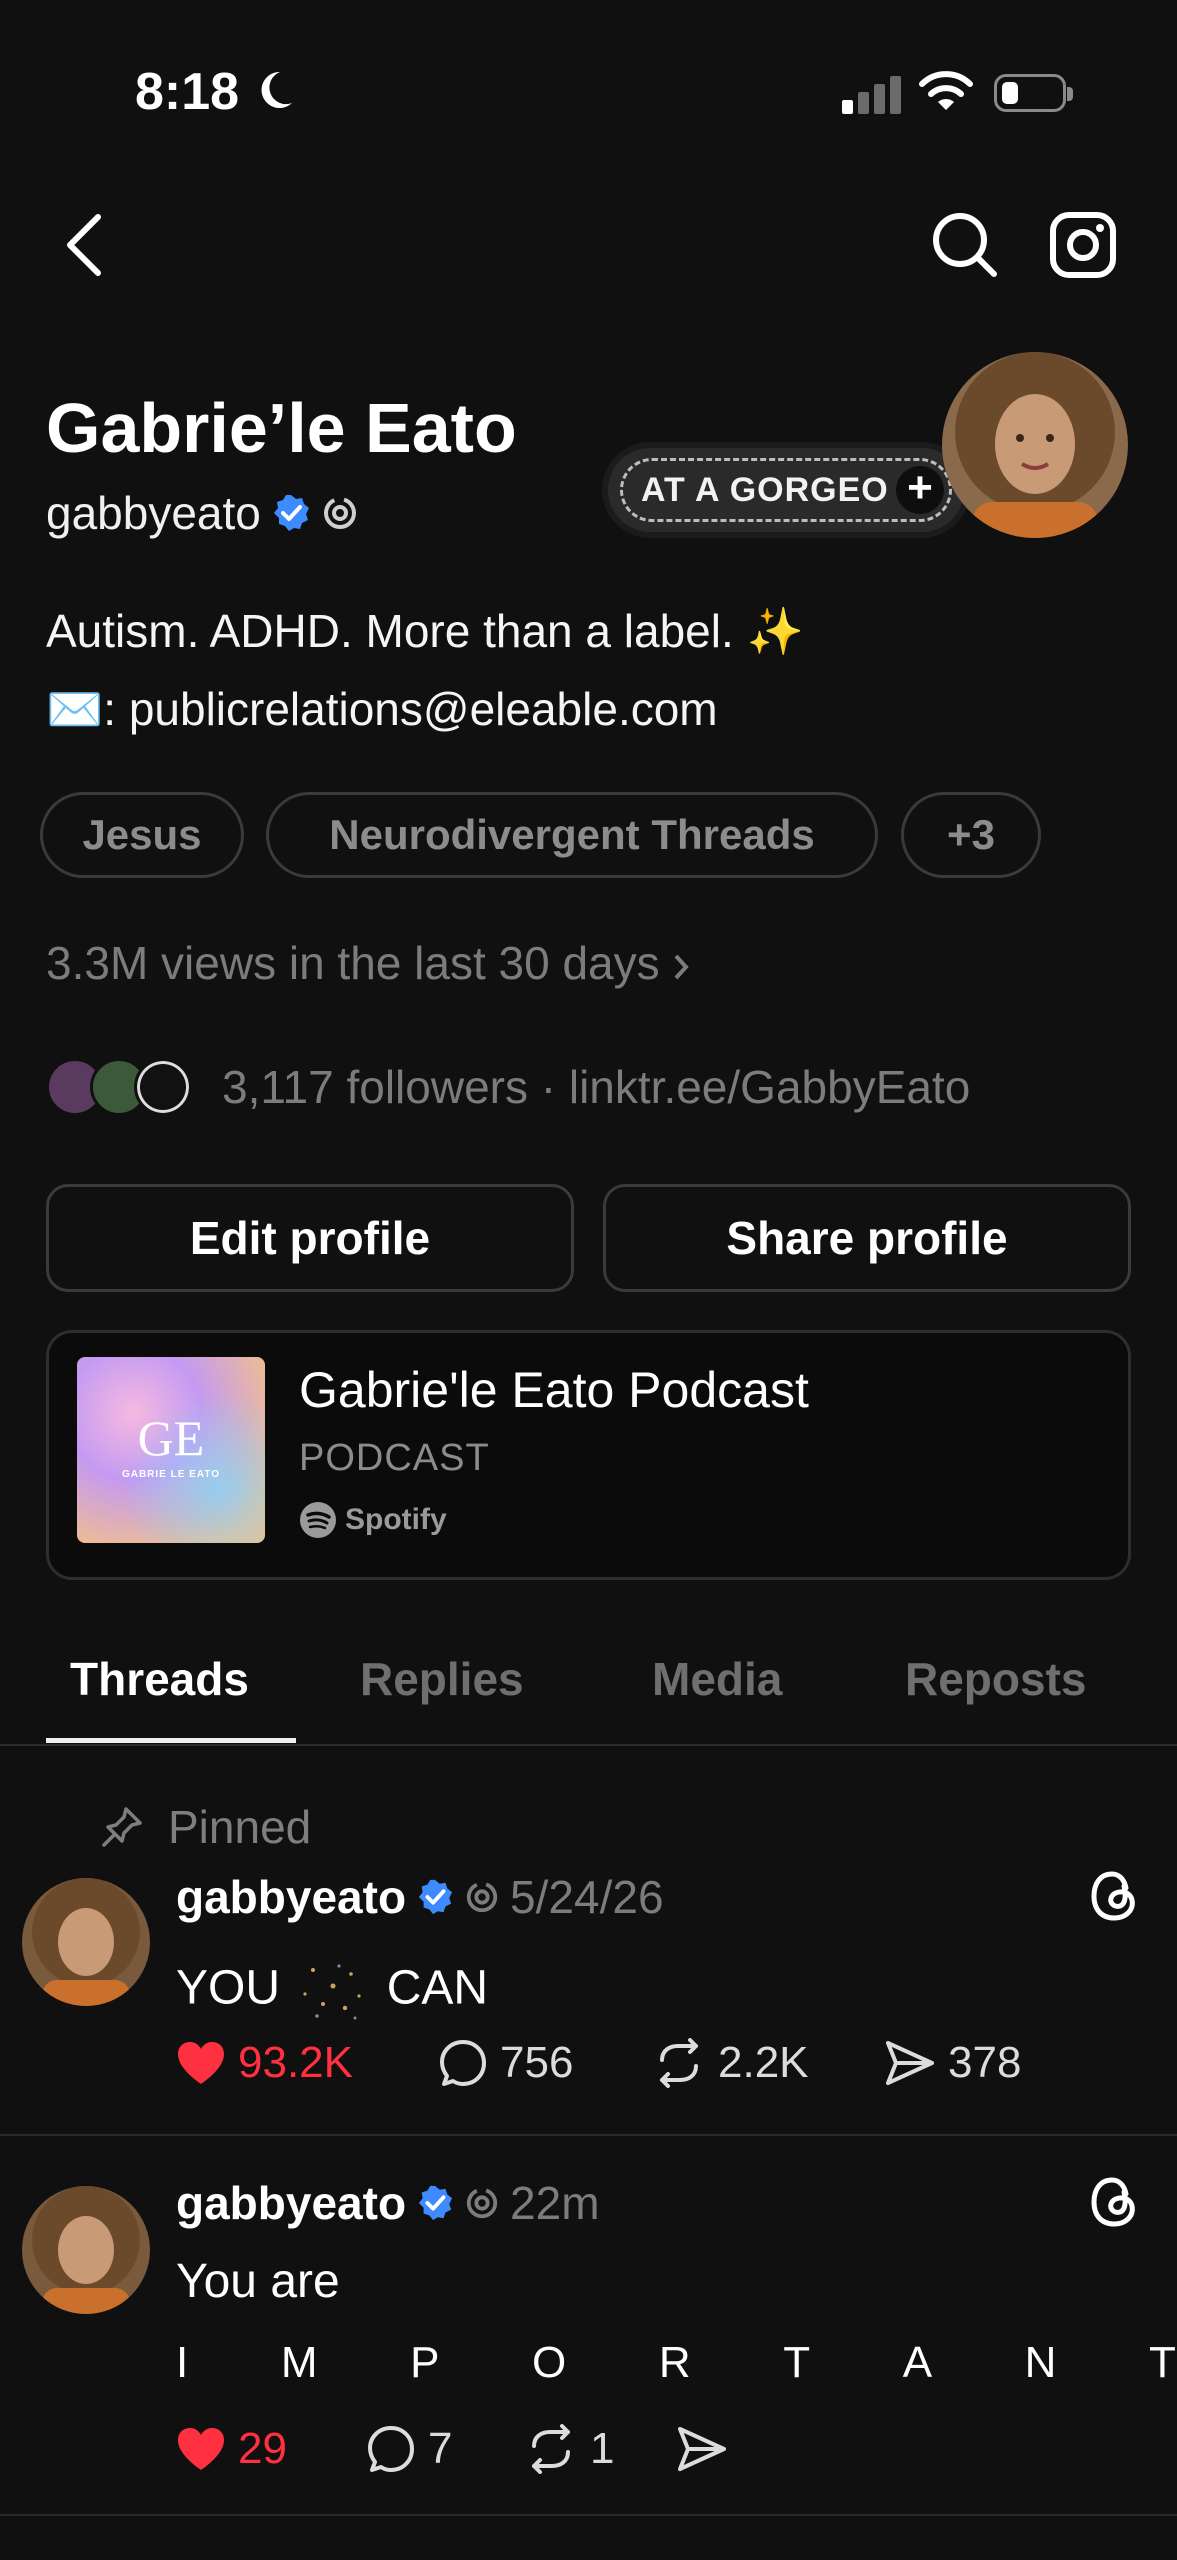 This screenshot has height=2560, width=1177. What do you see at coordinates (874, 95) in the screenshot?
I see `cellular-signal-icon` at bounding box center [874, 95].